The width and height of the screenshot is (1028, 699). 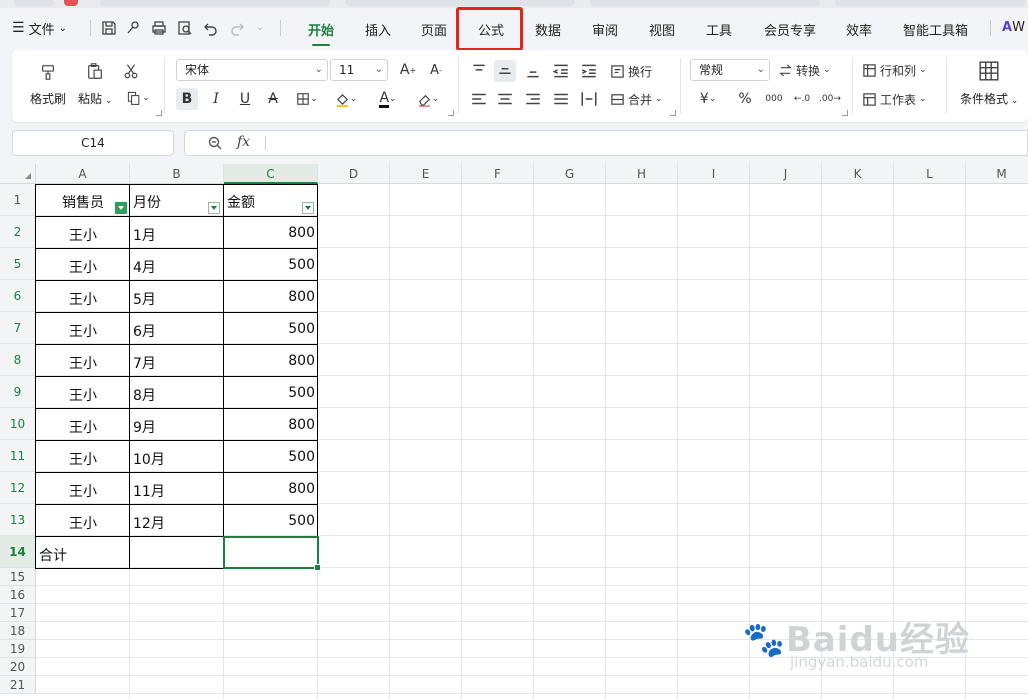 What do you see at coordinates (83, 555) in the screenshot?
I see `cell-a14-total-label: 合计` at bounding box center [83, 555].